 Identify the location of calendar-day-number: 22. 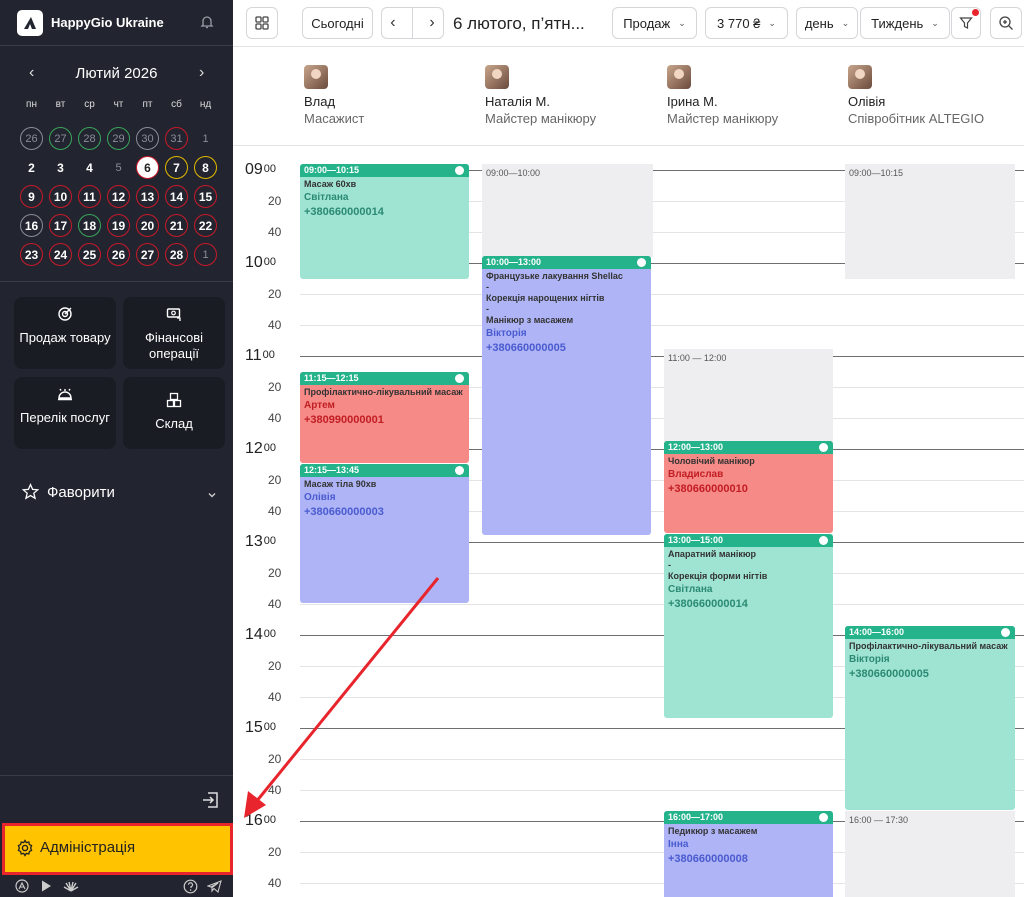
(205, 225).